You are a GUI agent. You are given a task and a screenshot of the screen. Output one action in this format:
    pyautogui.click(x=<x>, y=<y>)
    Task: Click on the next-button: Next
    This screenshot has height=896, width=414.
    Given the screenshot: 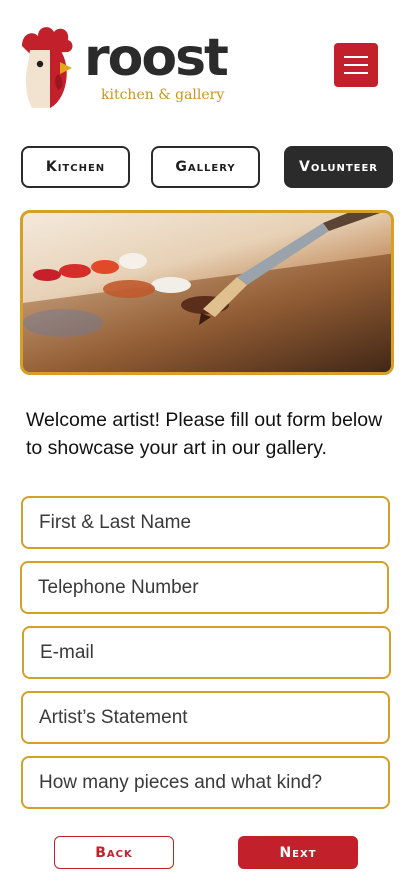 What is the action you would take?
    pyautogui.click(x=298, y=852)
    